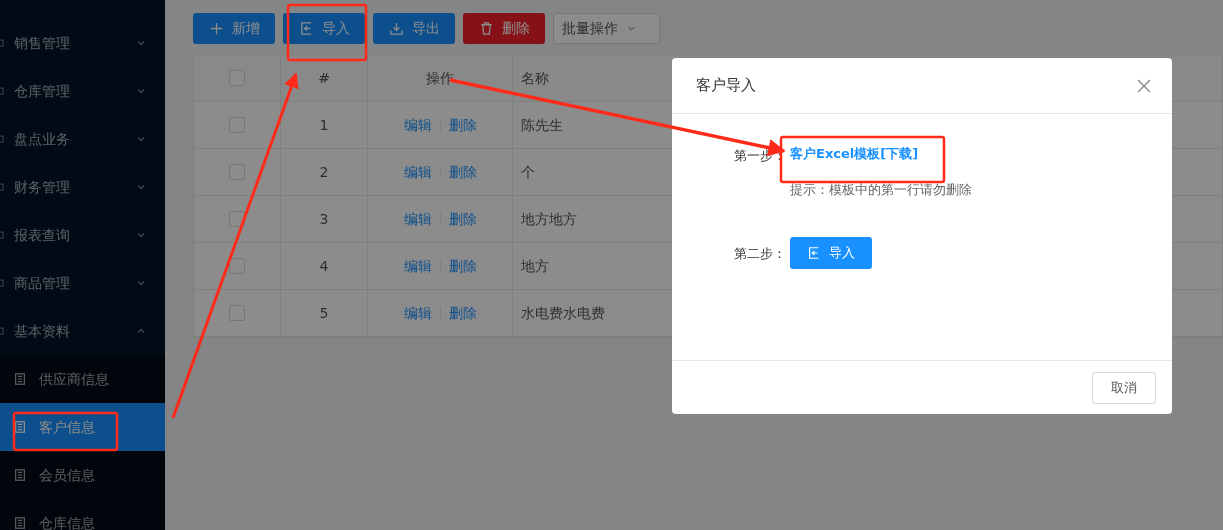 The width and height of the screenshot is (1223, 530). I want to click on document-icon, so click(20, 427).